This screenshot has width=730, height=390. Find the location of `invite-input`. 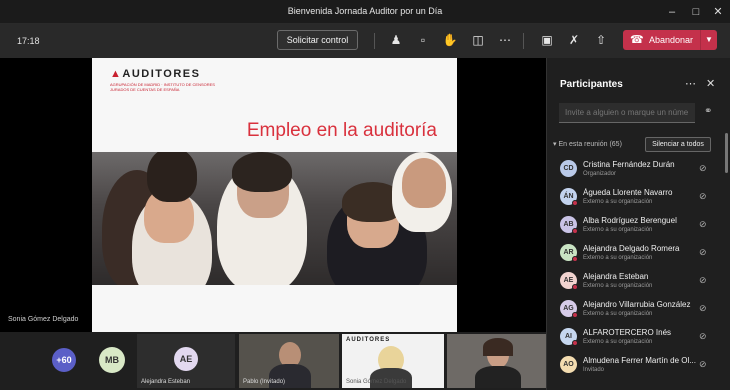

invite-input is located at coordinates (627, 113).